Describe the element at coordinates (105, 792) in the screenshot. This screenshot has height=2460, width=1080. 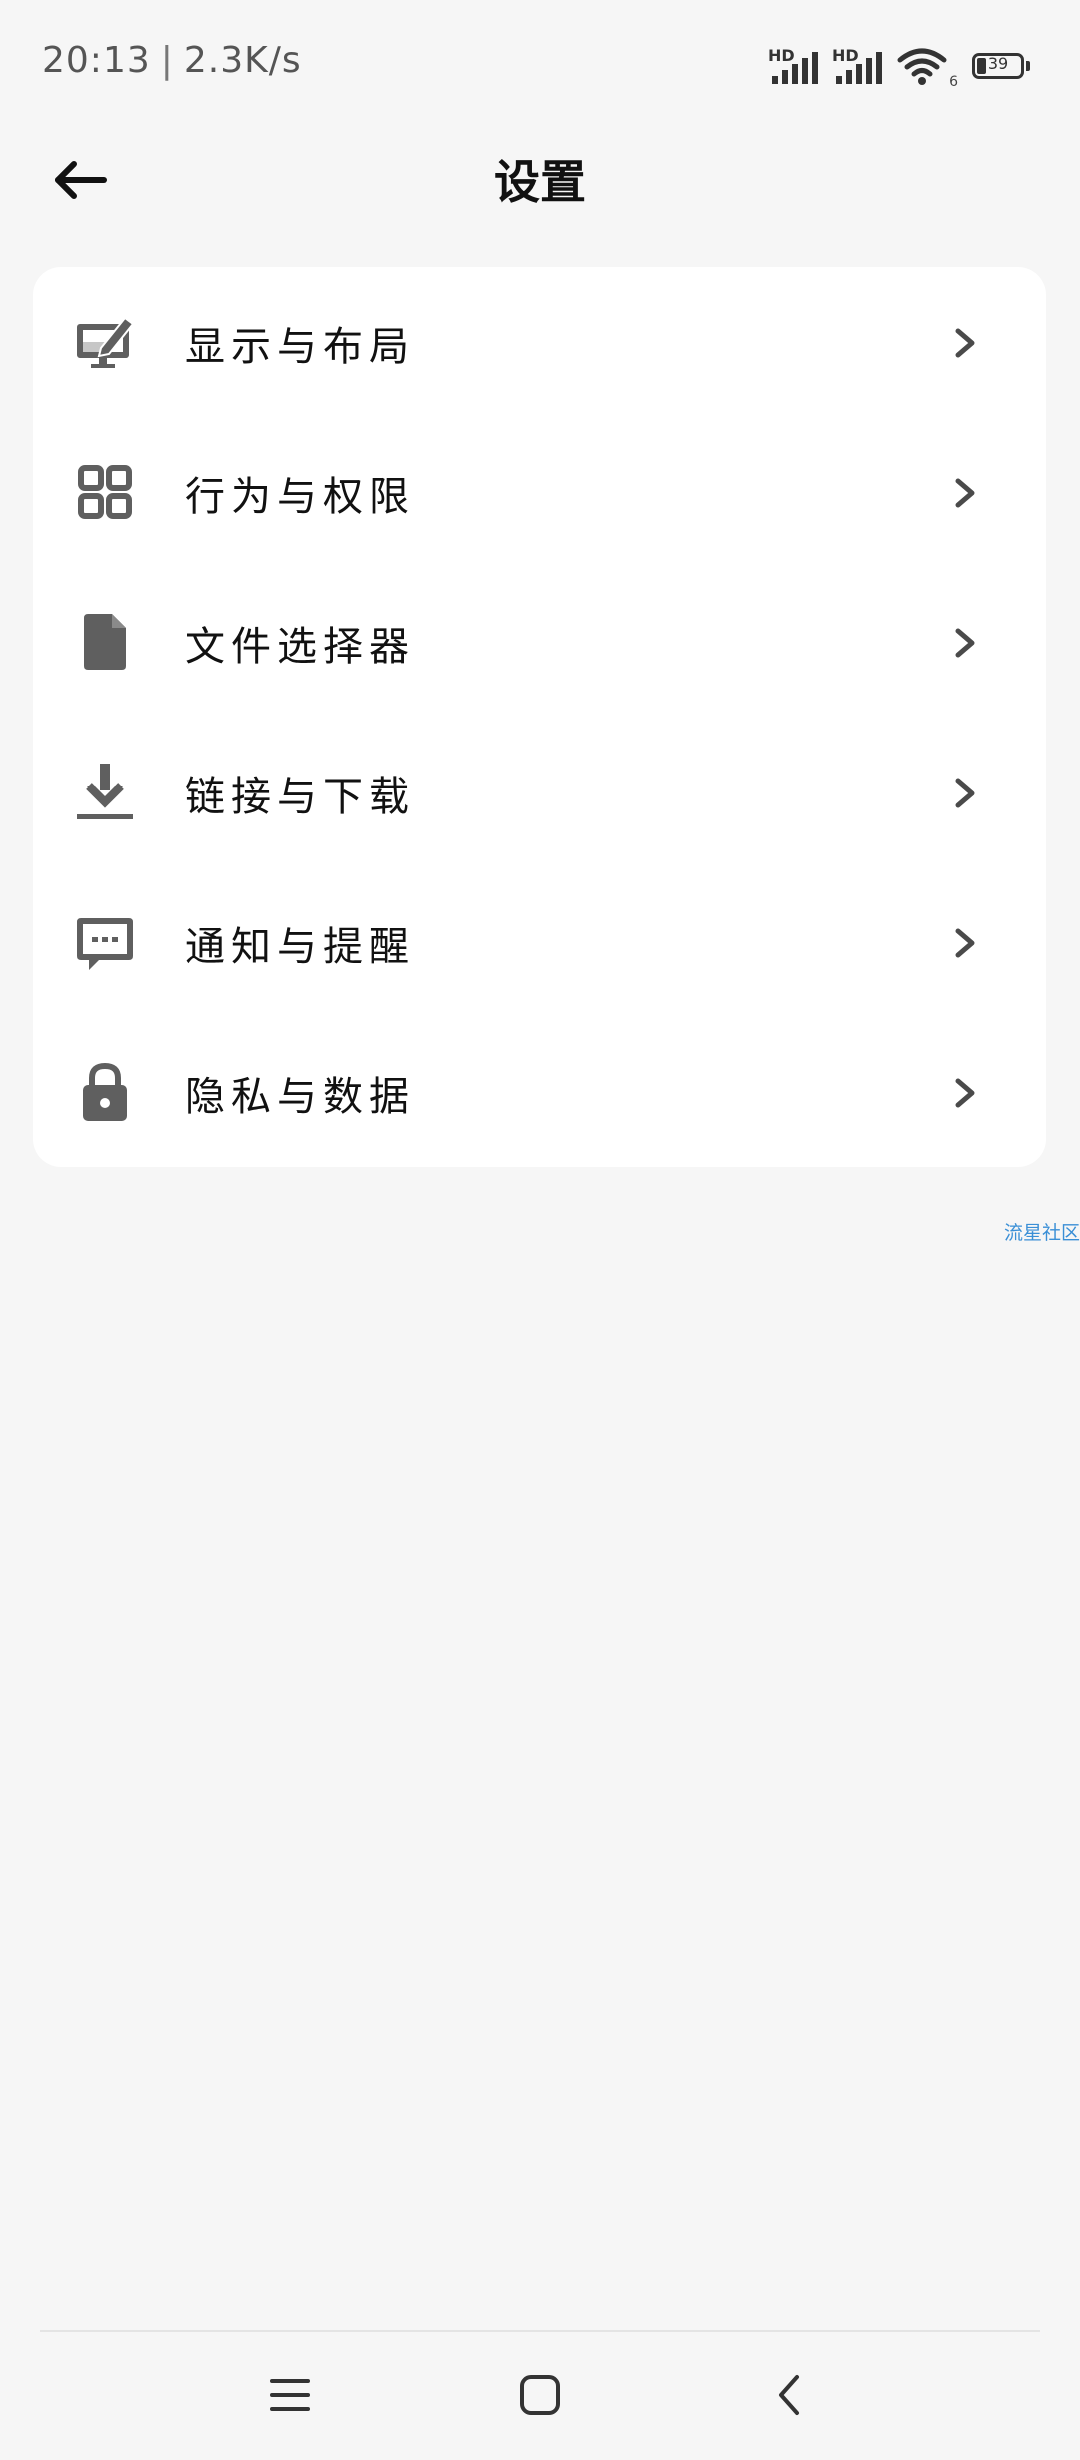
I see `download-icon` at that location.